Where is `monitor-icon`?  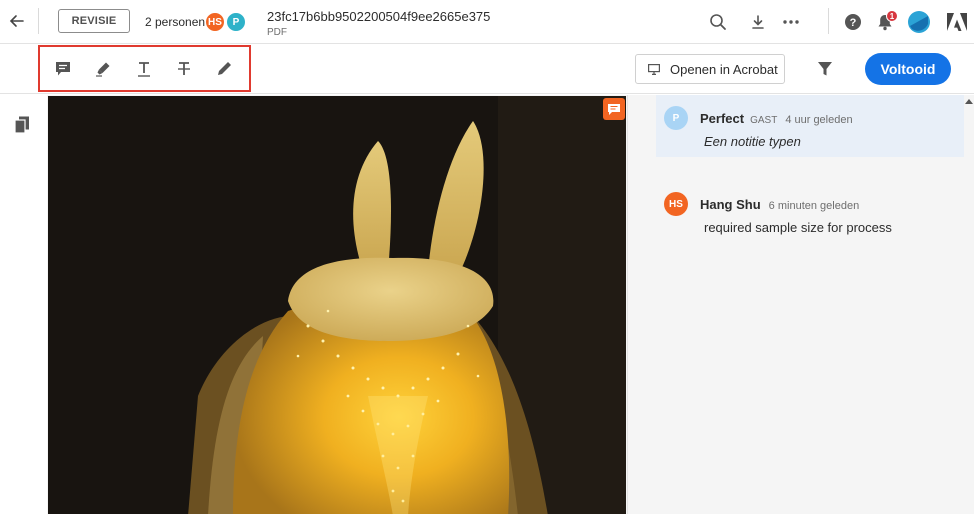 monitor-icon is located at coordinates (654, 69).